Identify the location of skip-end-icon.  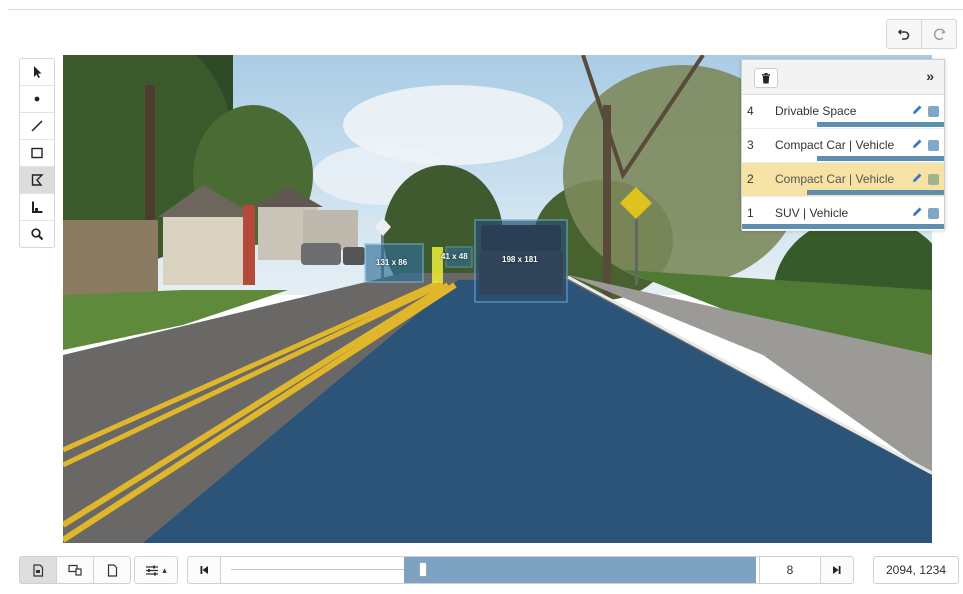
(837, 570).